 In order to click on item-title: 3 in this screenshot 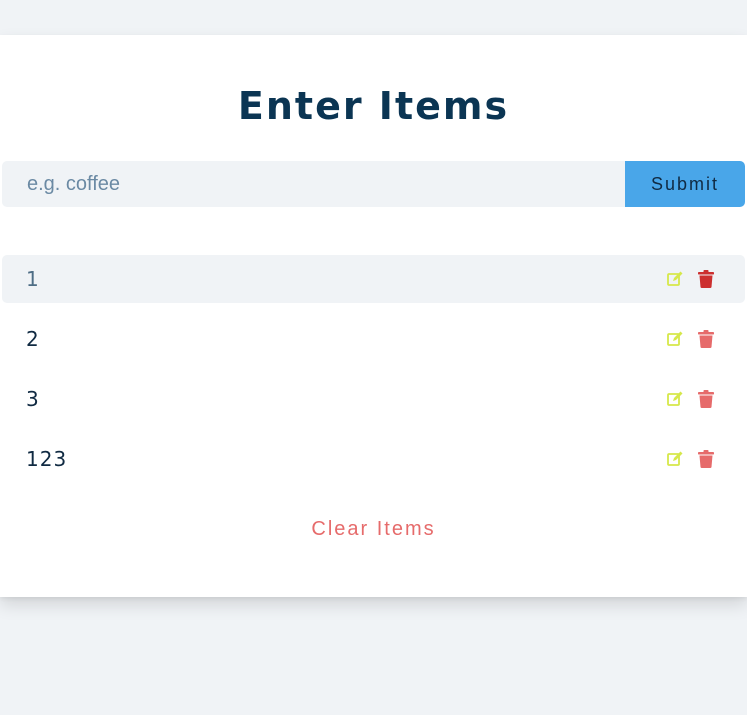, I will do `click(33, 399)`.